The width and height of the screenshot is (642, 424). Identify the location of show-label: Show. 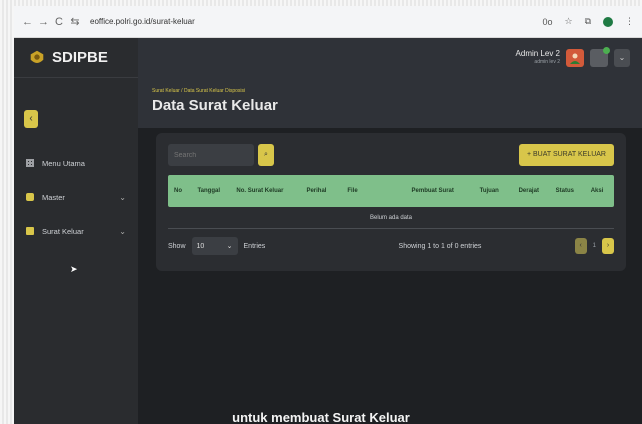
(177, 246).